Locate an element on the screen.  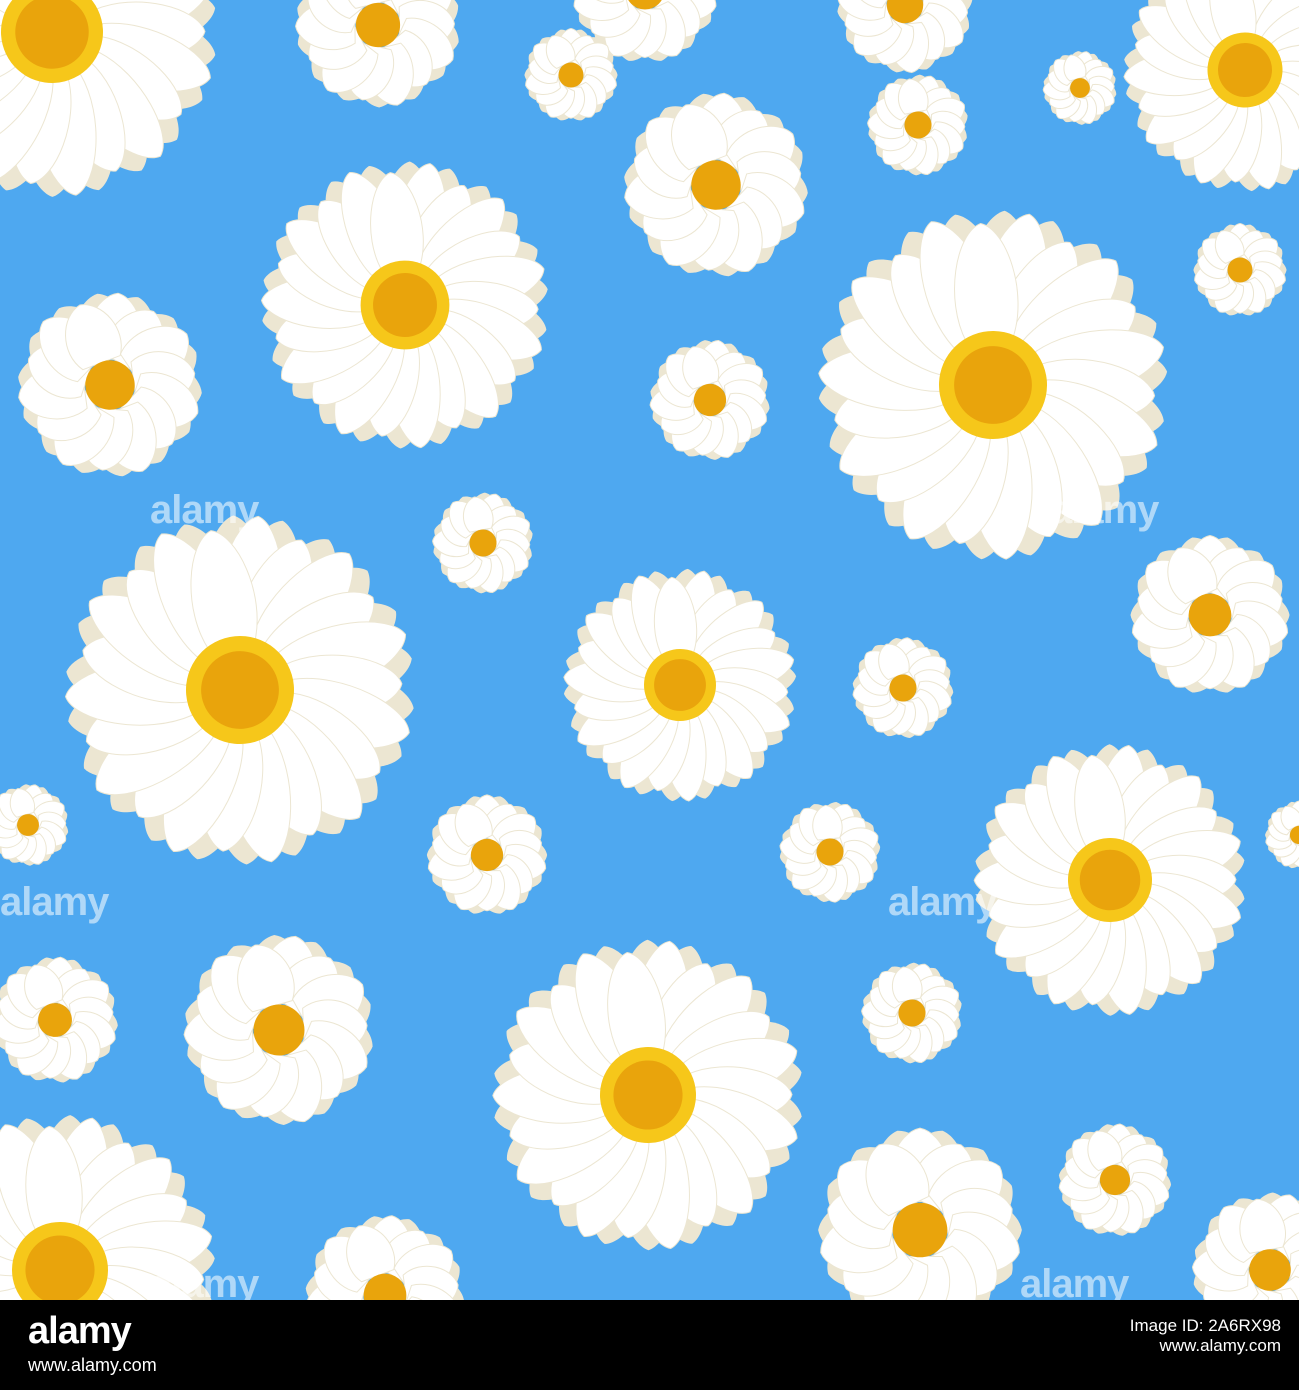
footer-website-right: www.alamy.com is located at coordinates (1220, 1345).